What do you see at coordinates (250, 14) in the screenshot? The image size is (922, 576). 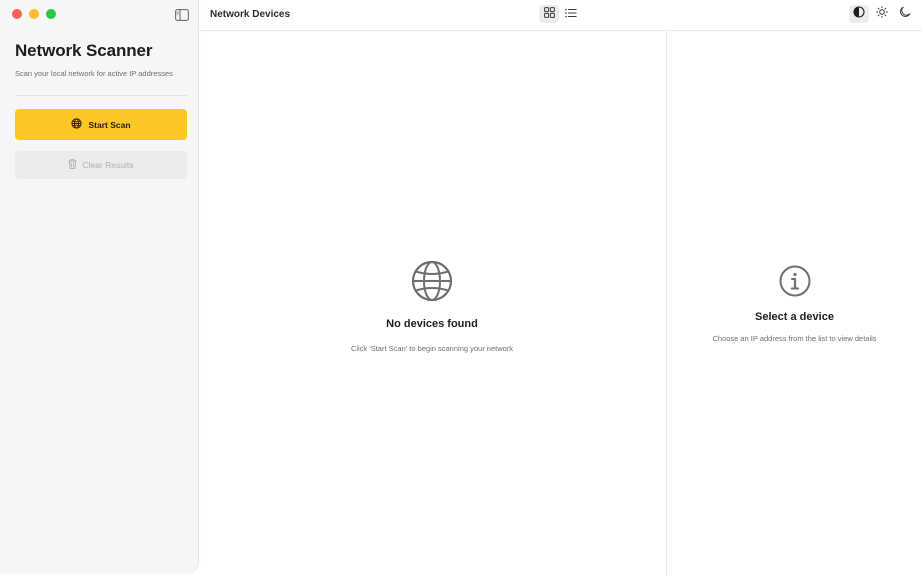 I see `toolbar-title: Network Devices` at bounding box center [250, 14].